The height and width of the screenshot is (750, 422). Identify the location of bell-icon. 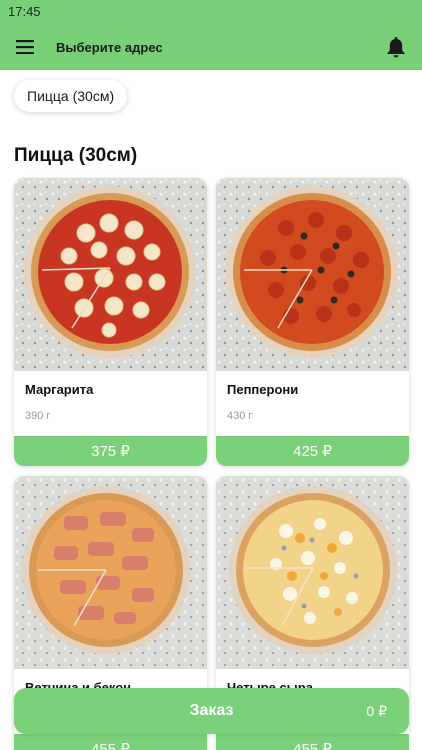
(396, 47).